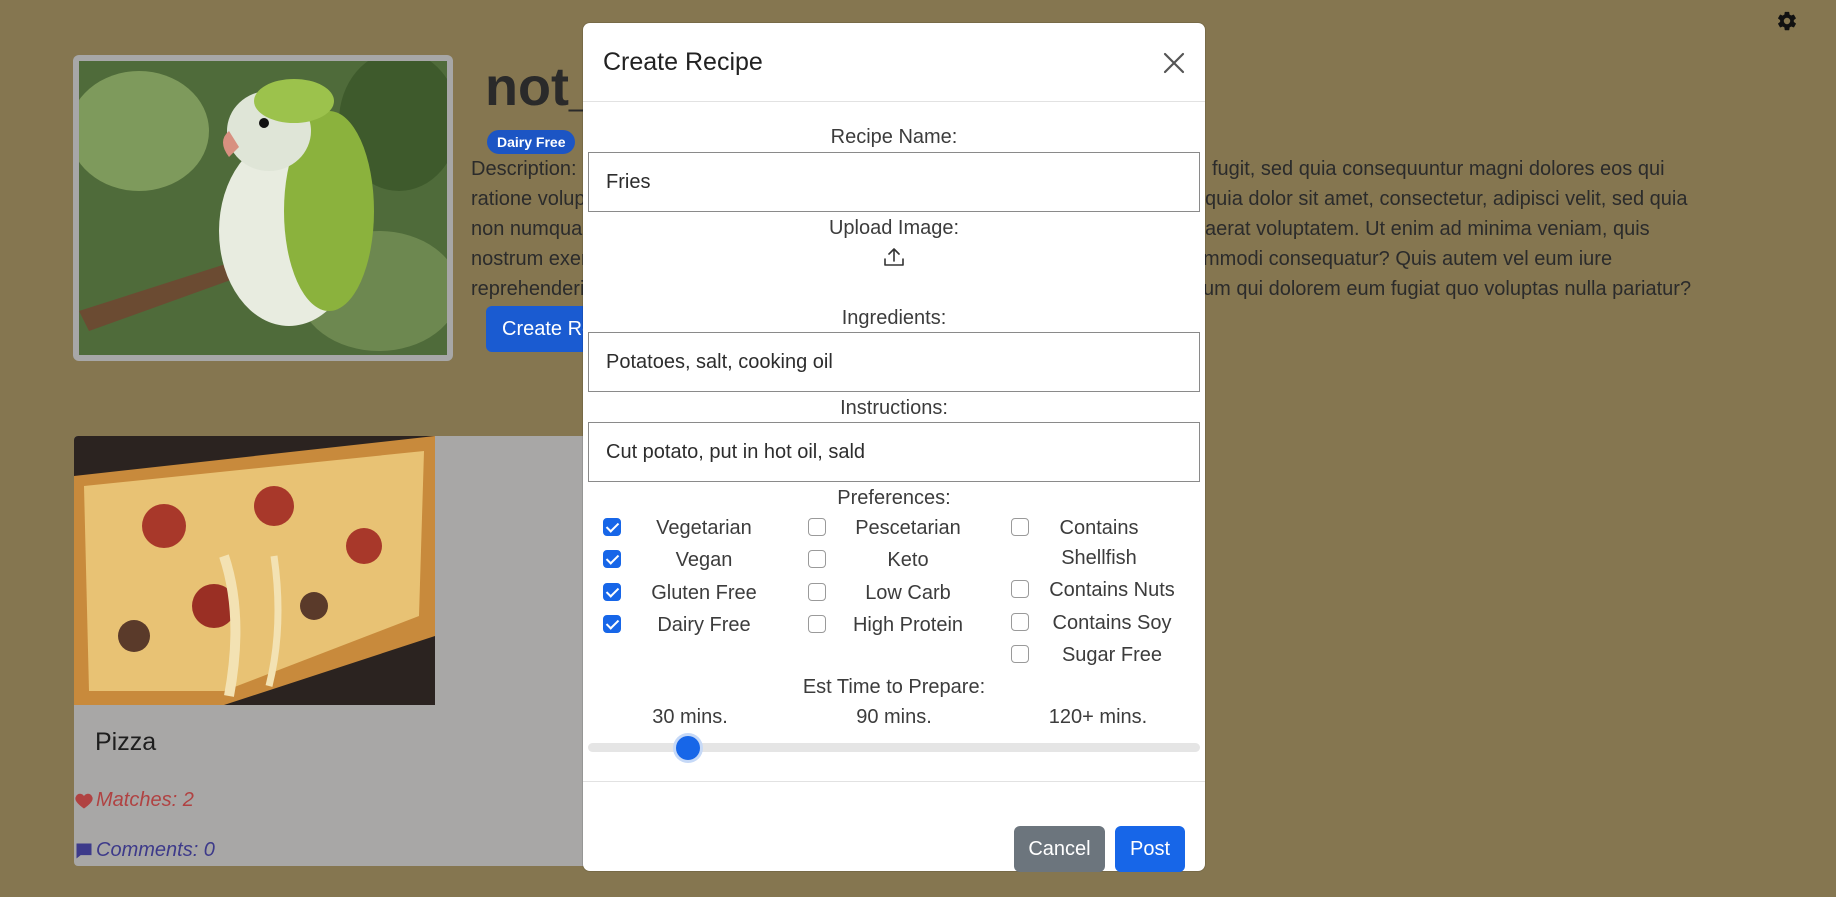 This screenshot has height=897, width=1836. What do you see at coordinates (817, 592) in the screenshot?
I see `checkbox-low-carb` at bounding box center [817, 592].